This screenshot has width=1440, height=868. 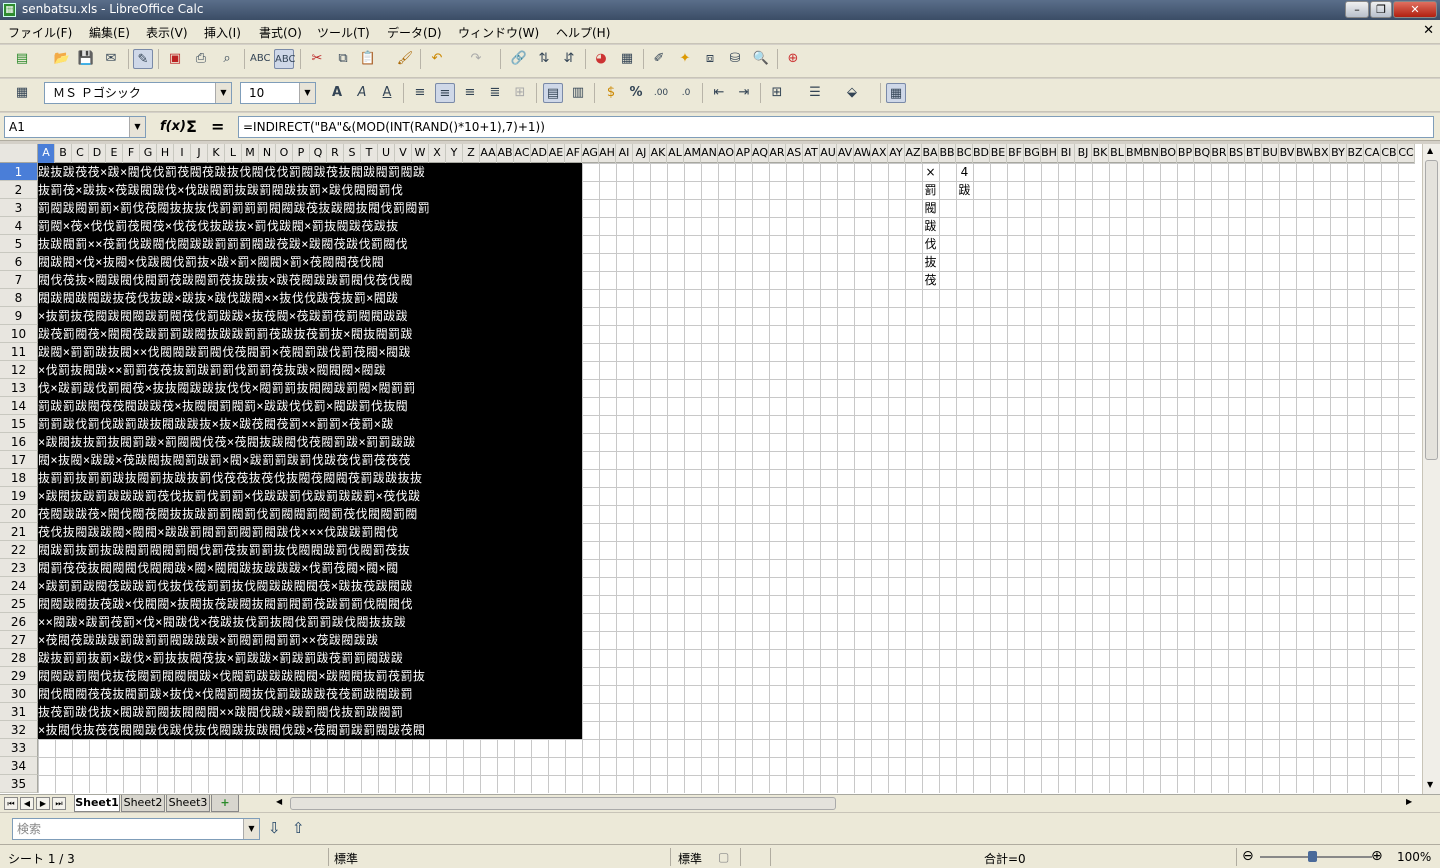 I want to click on line-style-icon: ☰, so click(x=815, y=93).